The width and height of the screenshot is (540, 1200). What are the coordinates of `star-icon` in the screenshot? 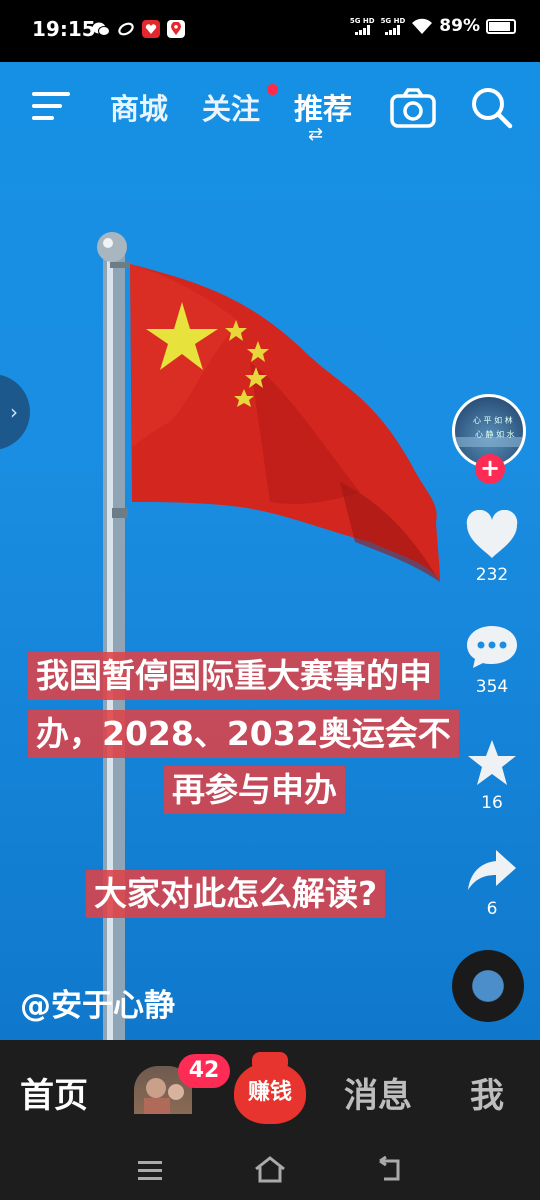 It's located at (492, 762).